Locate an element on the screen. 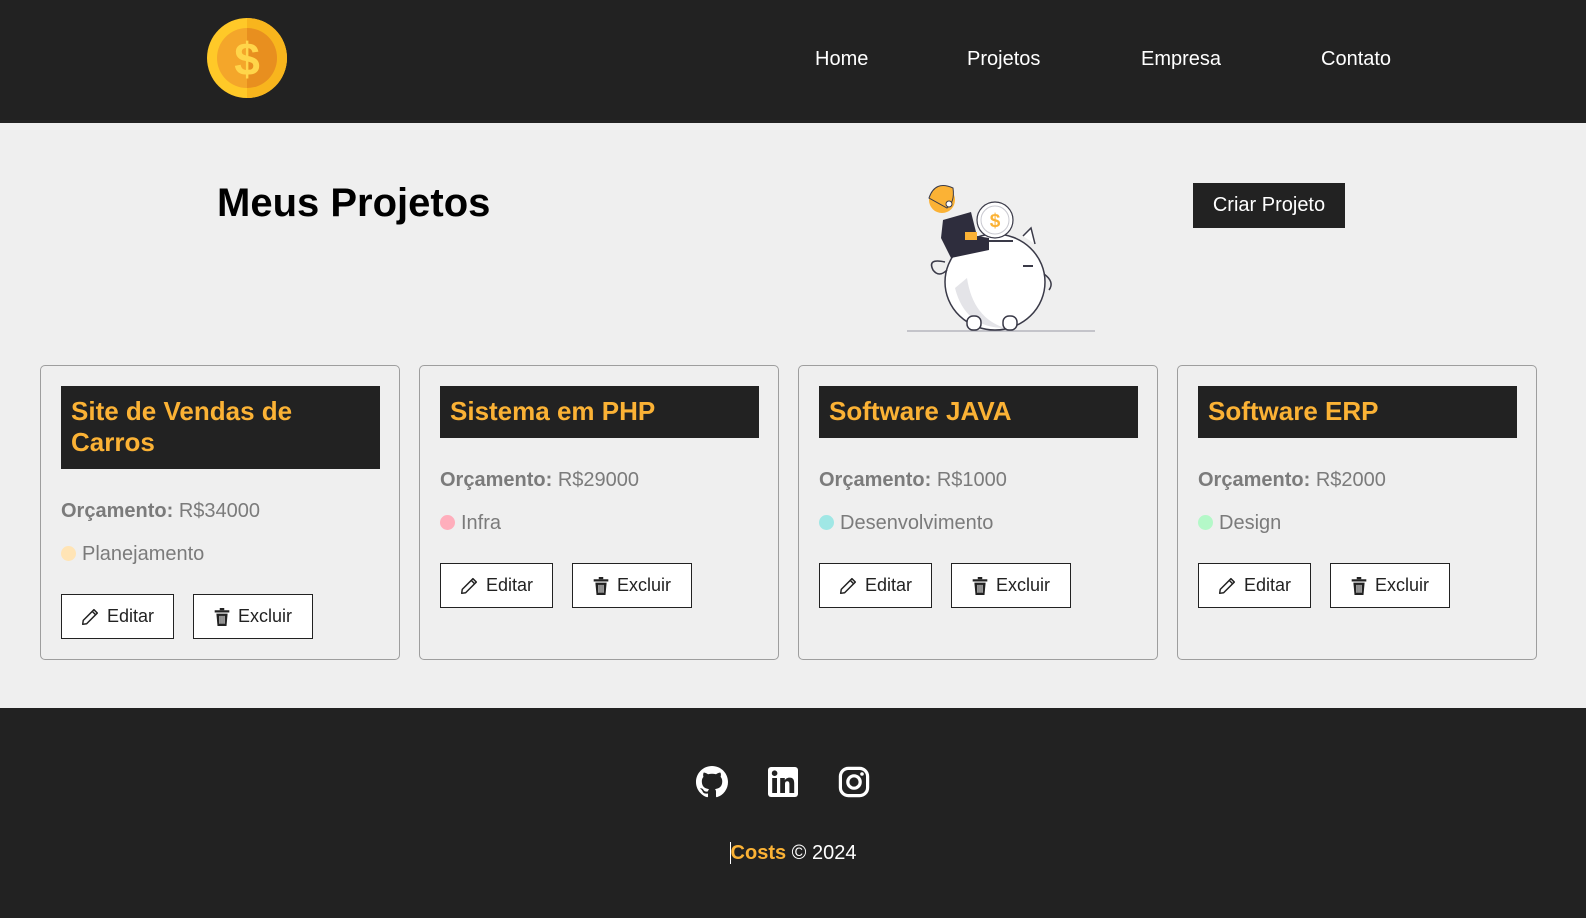 The width and height of the screenshot is (1586, 918). category-label: Infra is located at coordinates (481, 523).